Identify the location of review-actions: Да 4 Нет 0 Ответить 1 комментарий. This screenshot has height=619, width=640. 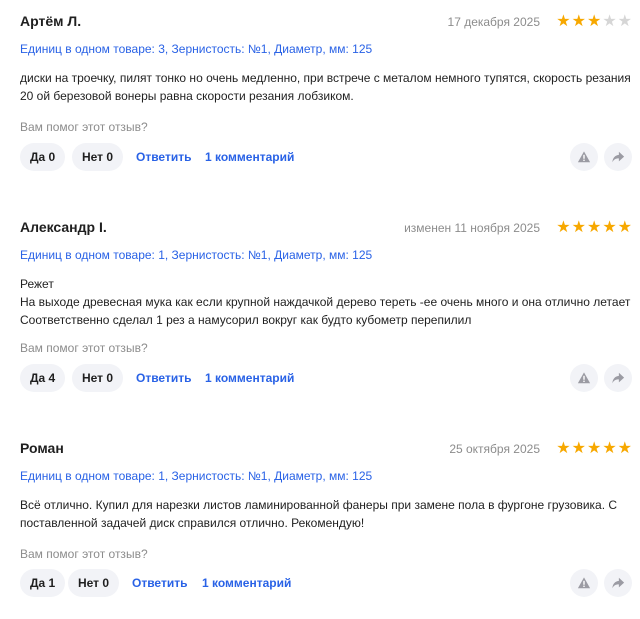
(326, 378).